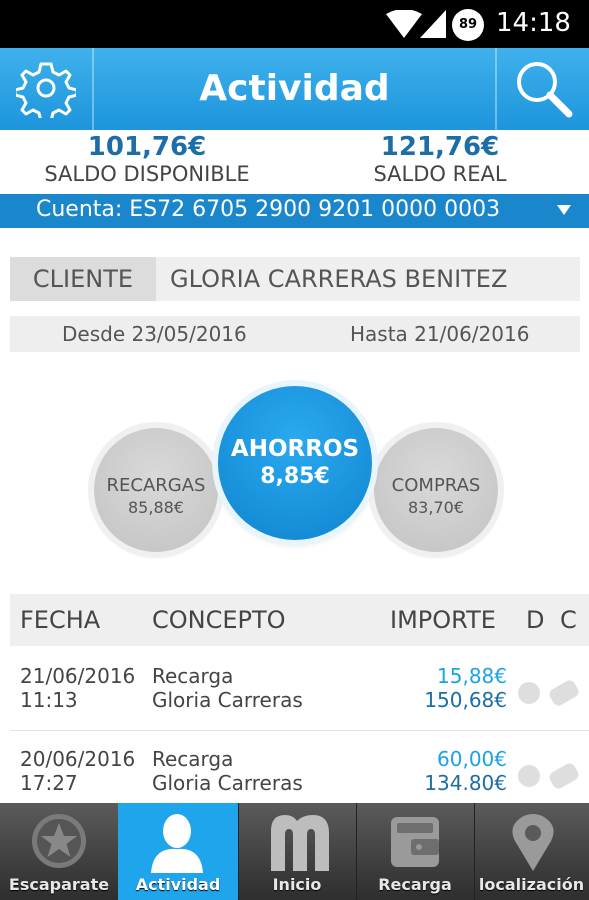 This screenshot has height=900, width=589. I want to click on ahorros-label: AHORROS, so click(295, 449).